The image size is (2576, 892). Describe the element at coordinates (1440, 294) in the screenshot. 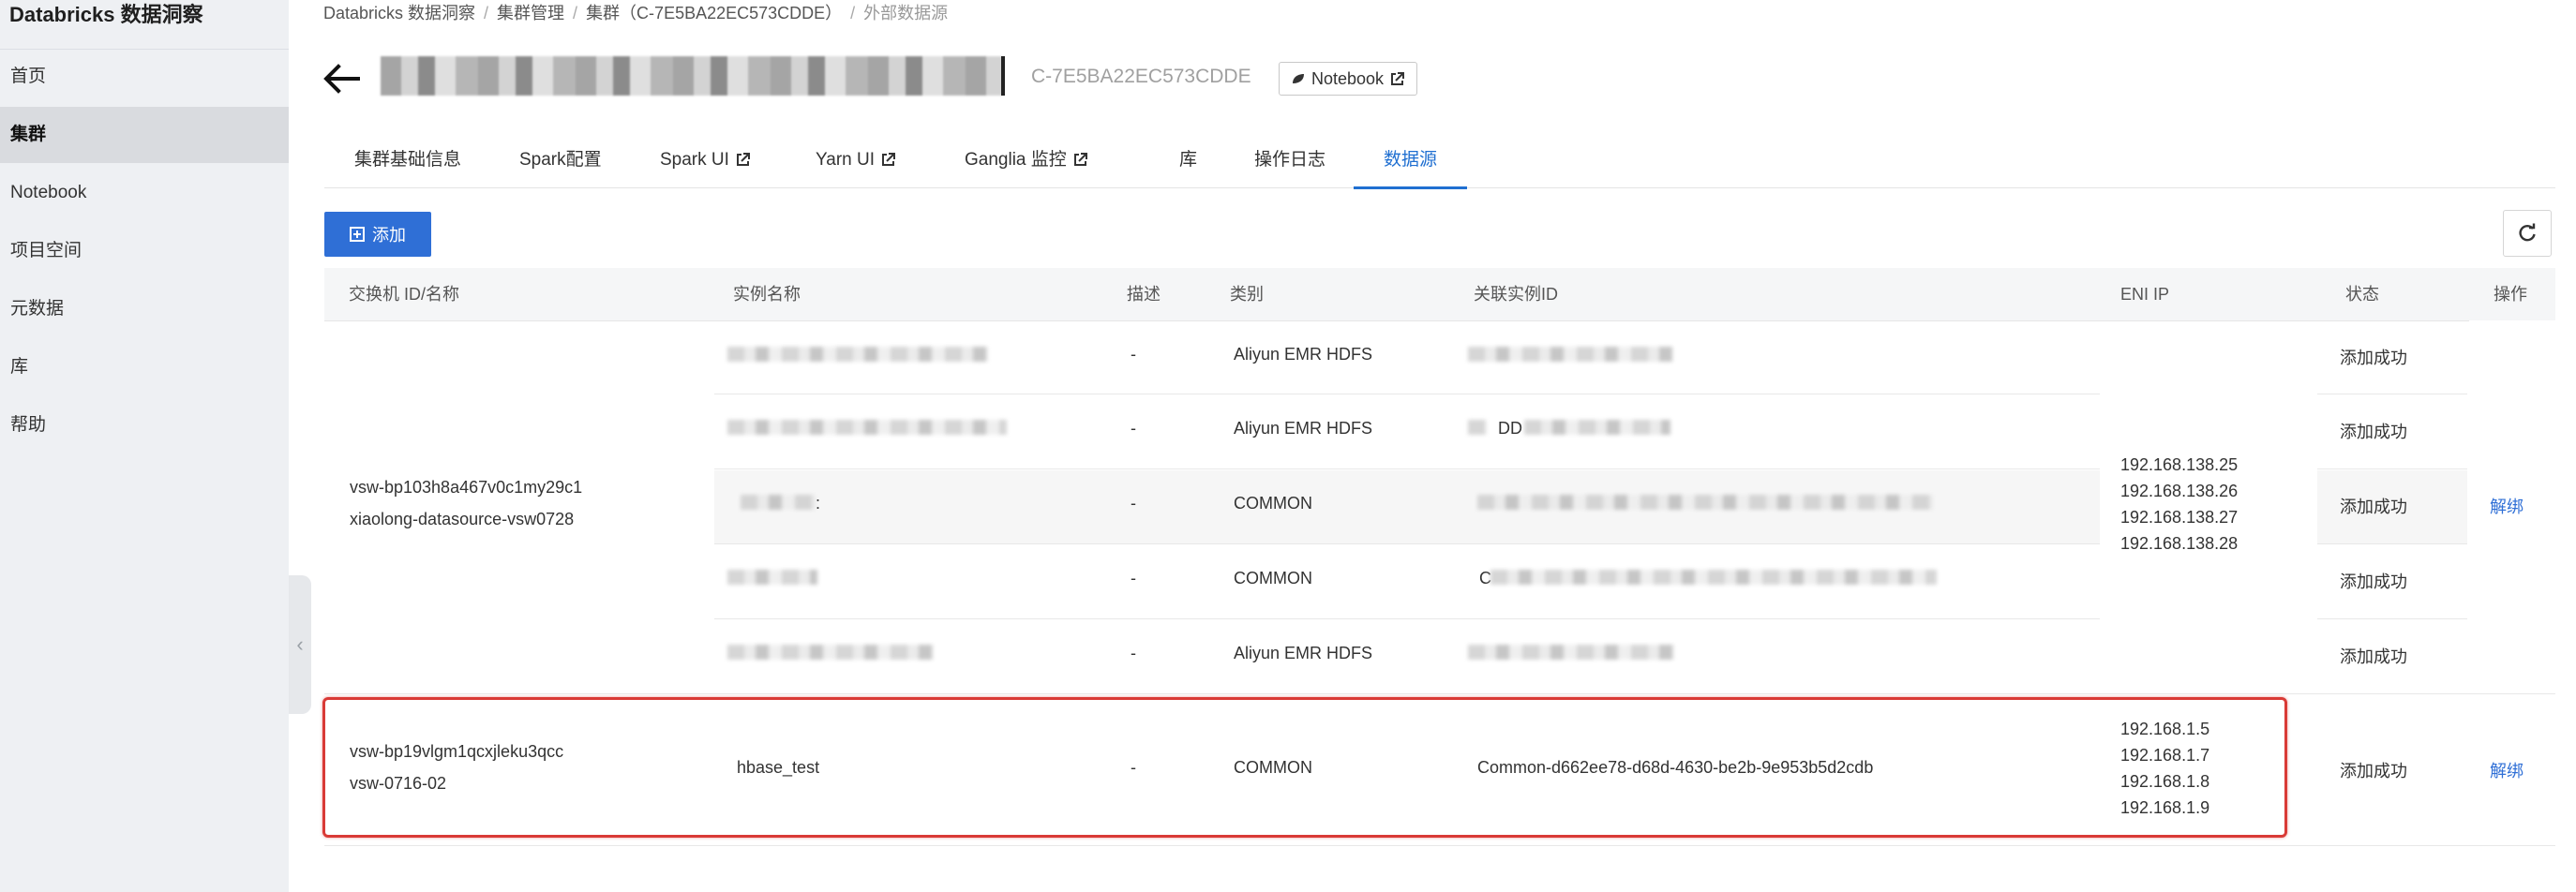

I see `table-header: 交换机 ID/名称 实例名称 描述 类别 关联实例ID ENI IP 状态 操作` at that location.